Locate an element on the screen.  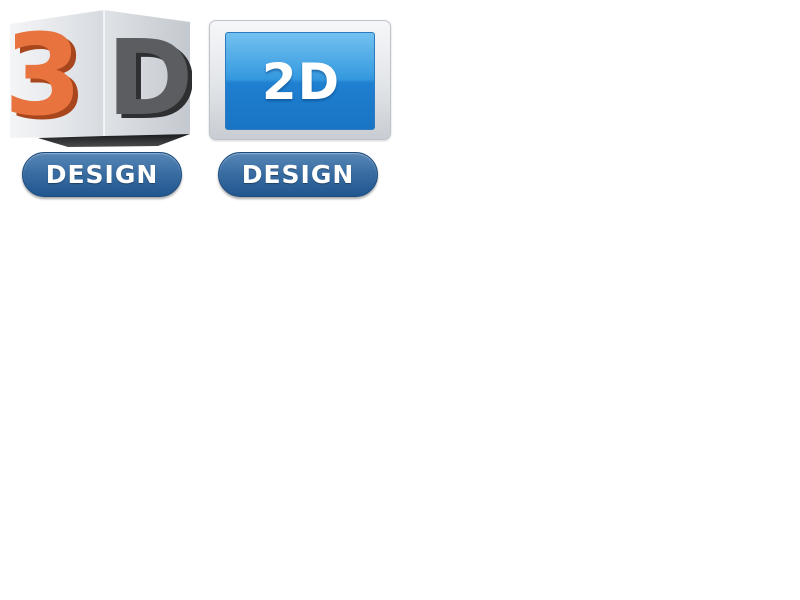
panel-2d: 2D is located at coordinates (300, 81).